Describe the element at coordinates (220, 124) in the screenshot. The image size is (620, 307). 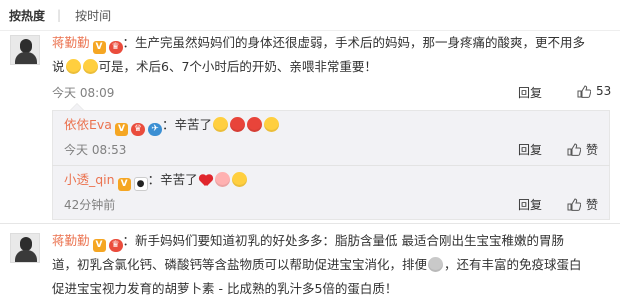
I see `cry-emoji-icon` at that location.